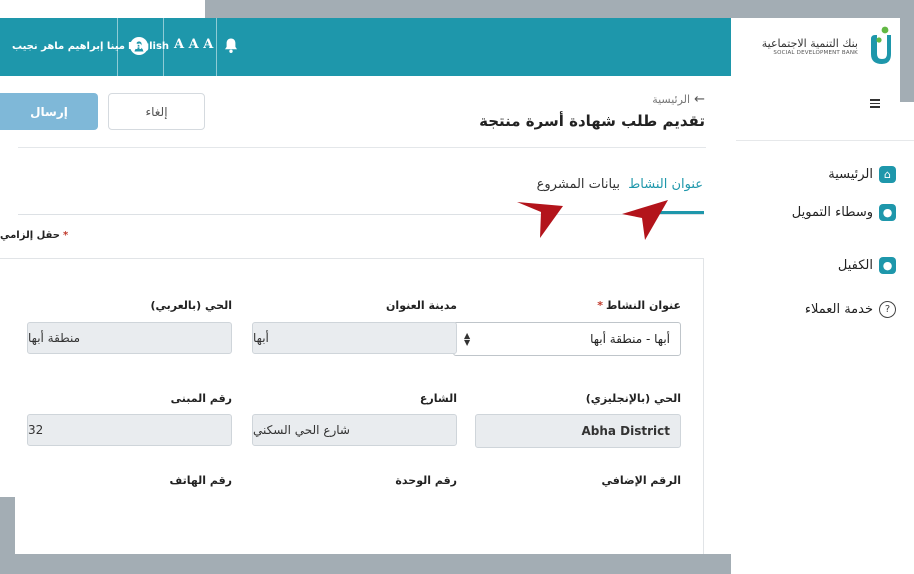 The image size is (914, 574). Describe the element at coordinates (231, 47) in the screenshot. I see `notification-bell-icon` at that location.